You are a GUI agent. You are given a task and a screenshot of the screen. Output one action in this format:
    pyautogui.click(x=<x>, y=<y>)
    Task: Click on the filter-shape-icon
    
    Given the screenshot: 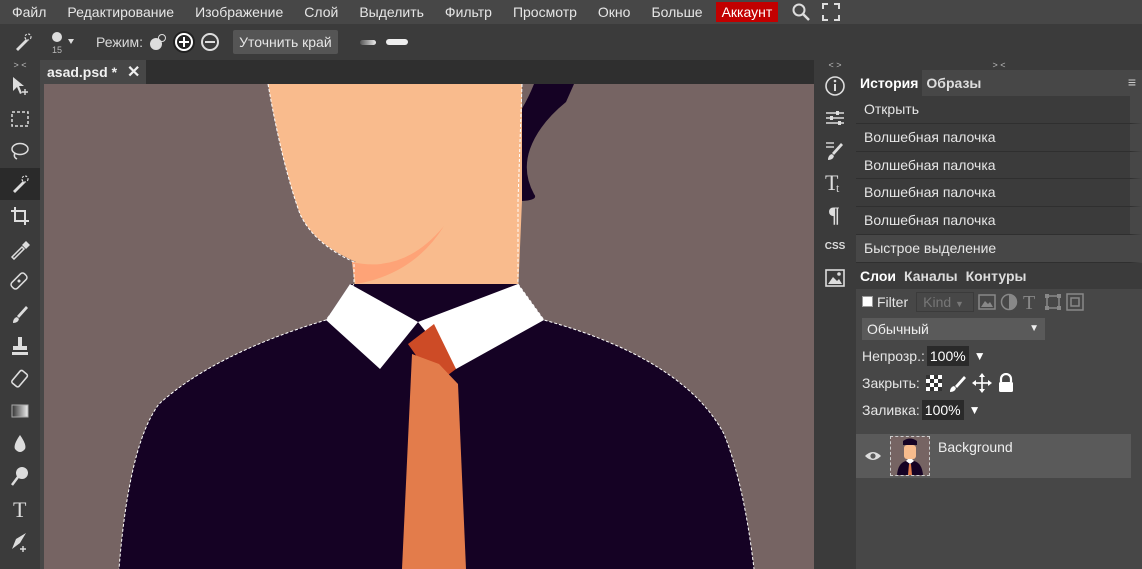 What is the action you would take?
    pyautogui.click(x=1052, y=301)
    